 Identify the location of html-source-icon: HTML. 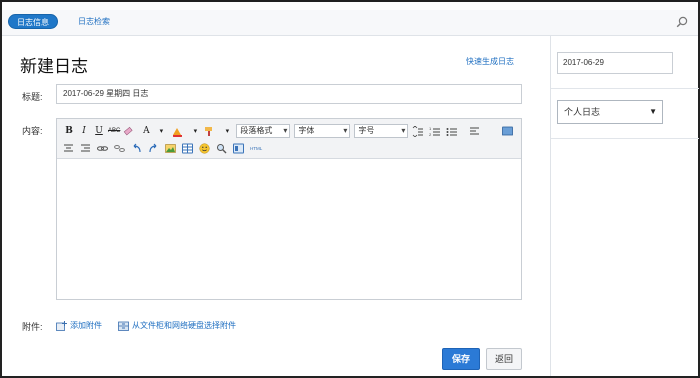
(257, 148).